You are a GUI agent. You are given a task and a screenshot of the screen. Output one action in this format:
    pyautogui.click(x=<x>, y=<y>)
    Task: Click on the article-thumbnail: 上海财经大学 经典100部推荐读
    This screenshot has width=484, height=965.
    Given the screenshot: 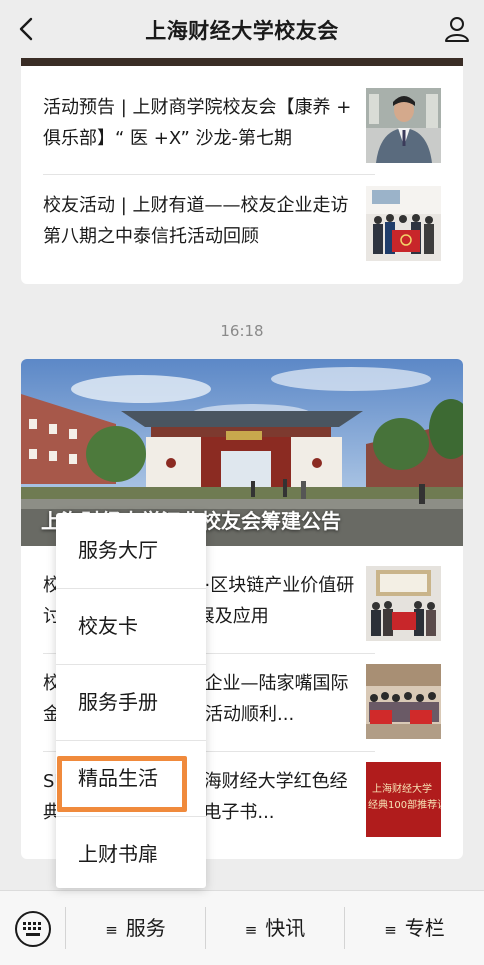 What is the action you would take?
    pyautogui.click(x=403, y=799)
    